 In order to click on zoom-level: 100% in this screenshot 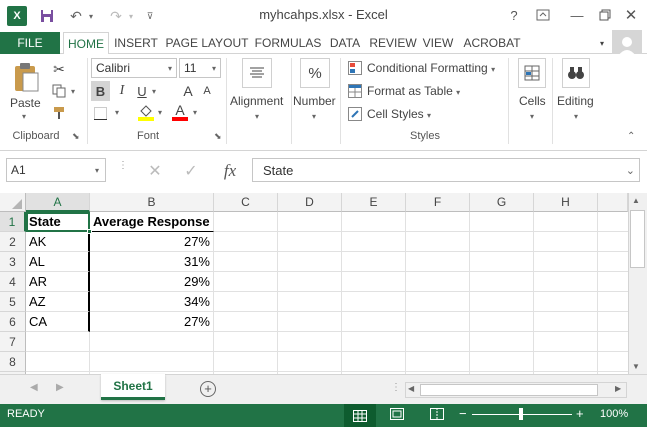, I will do `click(614, 414)`.